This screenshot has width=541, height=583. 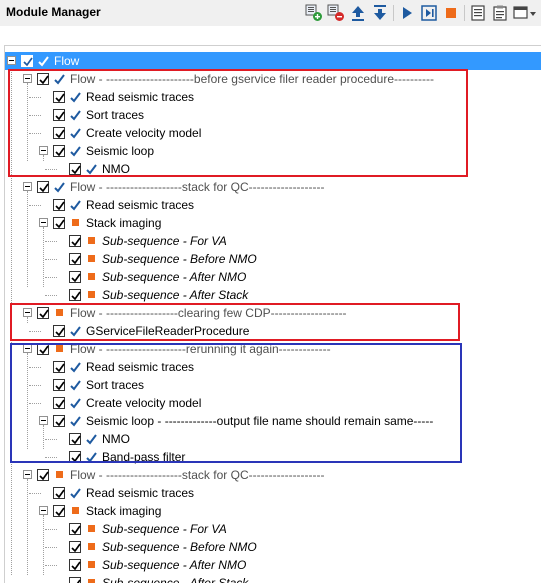 I want to click on move-up-button, so click(x=358, y=13).